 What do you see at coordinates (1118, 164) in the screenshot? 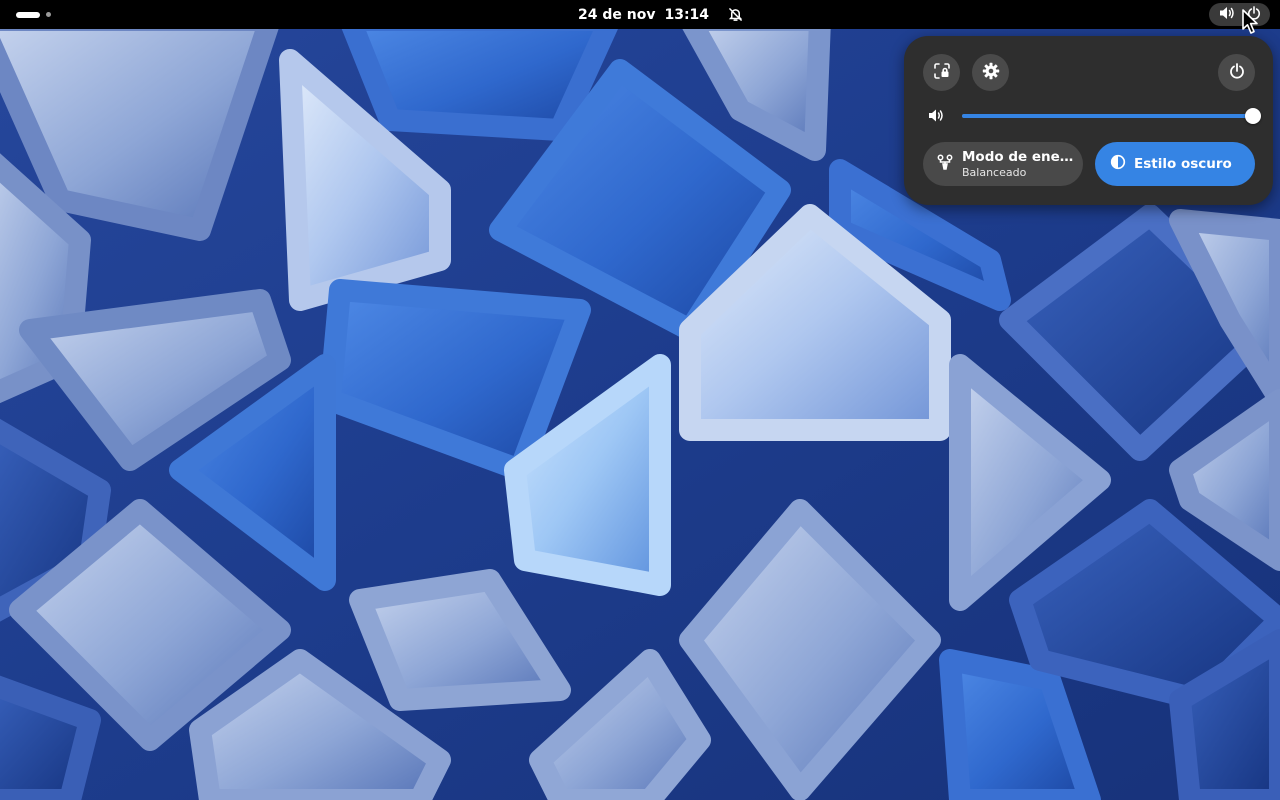
I see `dark-mode-icon` at bounding box center [1118, 164].